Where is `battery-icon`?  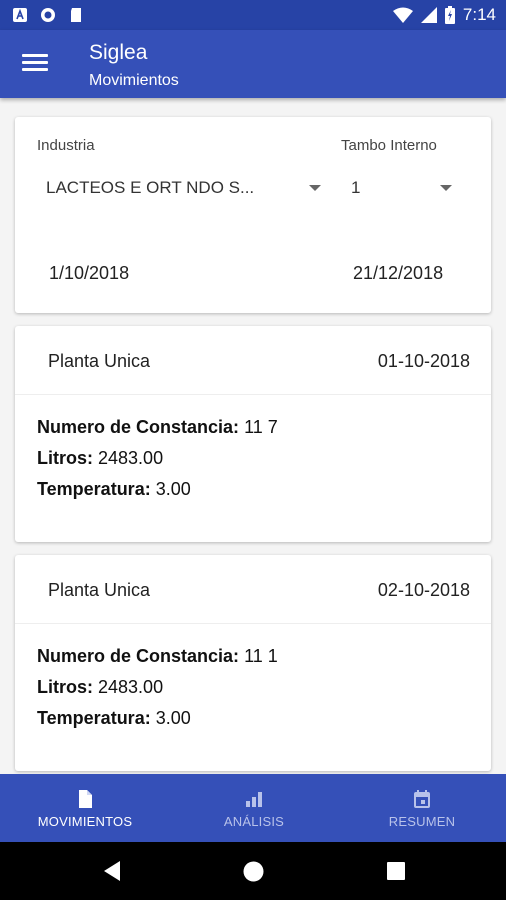
battery-icon is located at coordinates (449, 15).